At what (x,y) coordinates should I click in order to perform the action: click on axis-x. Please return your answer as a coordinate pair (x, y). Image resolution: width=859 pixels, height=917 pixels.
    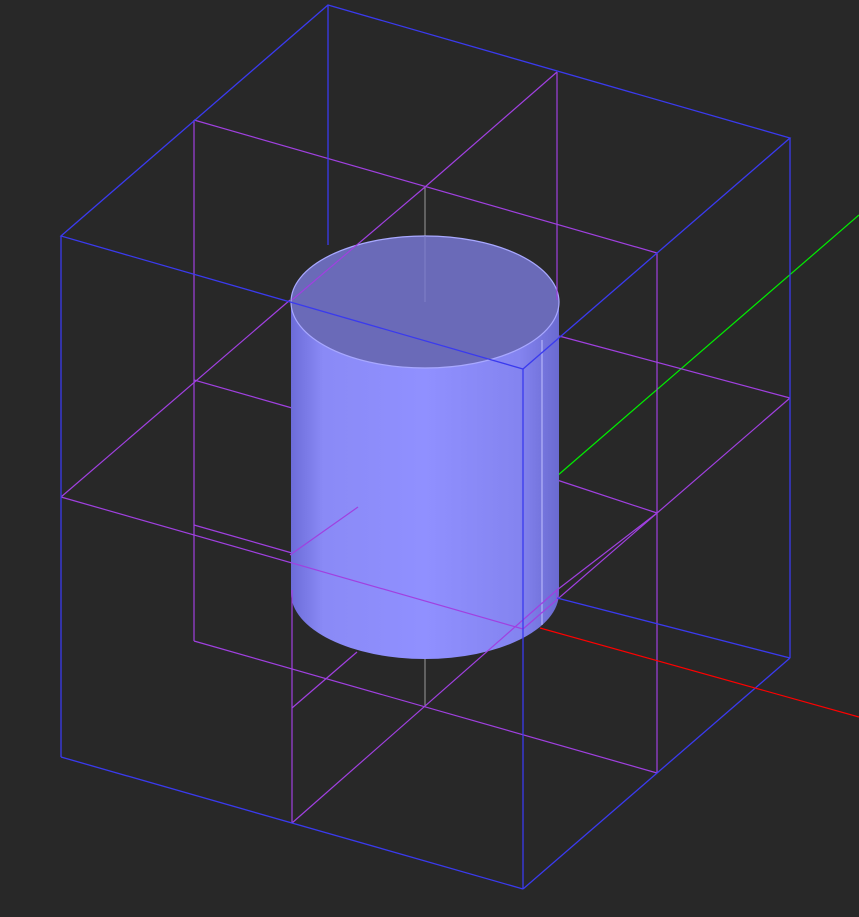
    Looking at the image, I should click on (699, 672).